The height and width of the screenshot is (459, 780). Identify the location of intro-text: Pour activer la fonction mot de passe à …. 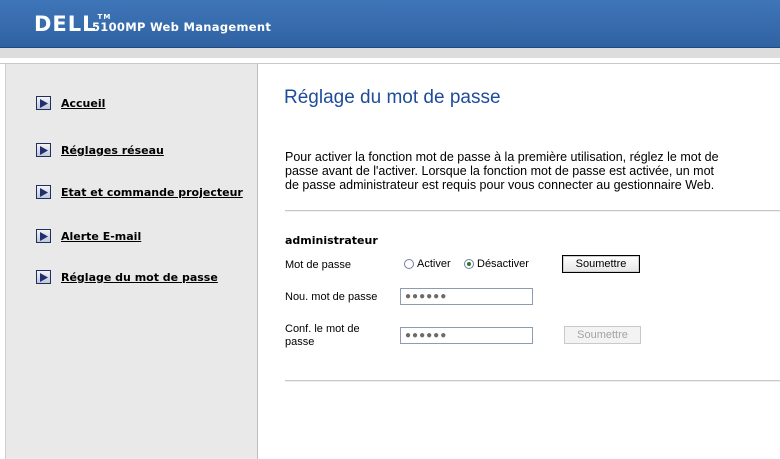
(532, 171).